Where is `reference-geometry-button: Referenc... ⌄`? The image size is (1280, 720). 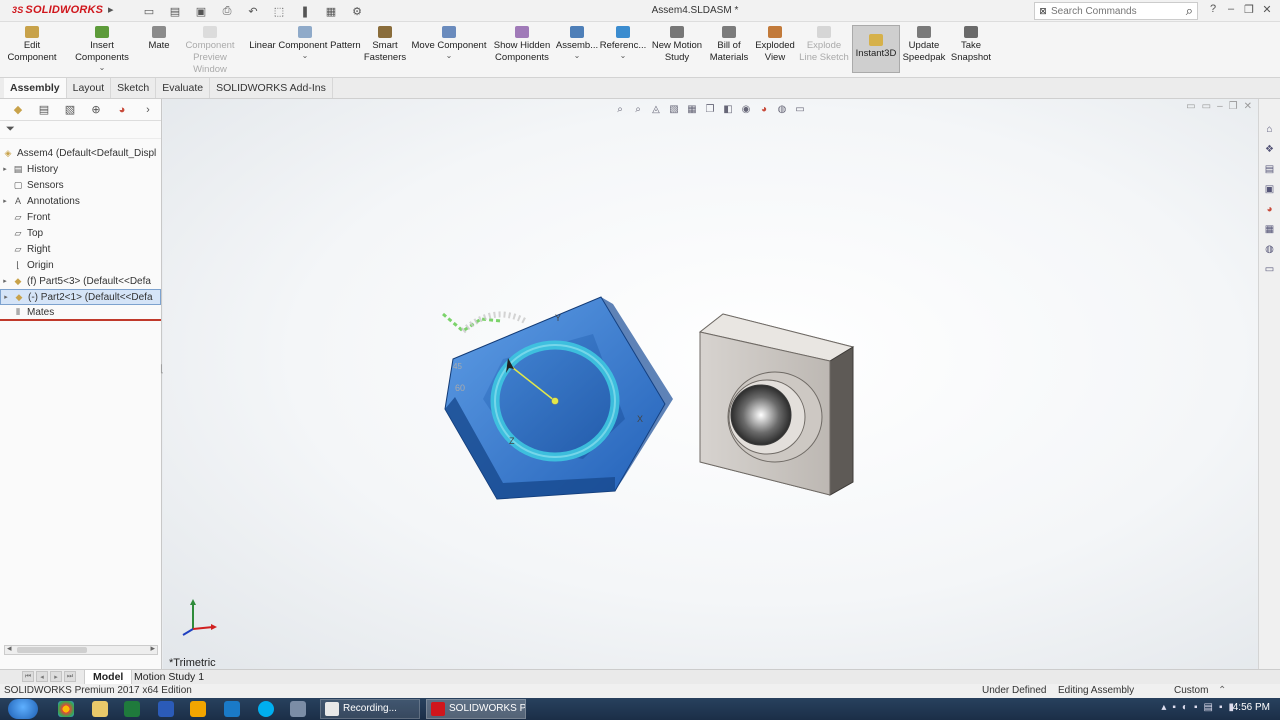
reference-geometry-button: Referenc... ⌄ is located at coordinates (623, 43).